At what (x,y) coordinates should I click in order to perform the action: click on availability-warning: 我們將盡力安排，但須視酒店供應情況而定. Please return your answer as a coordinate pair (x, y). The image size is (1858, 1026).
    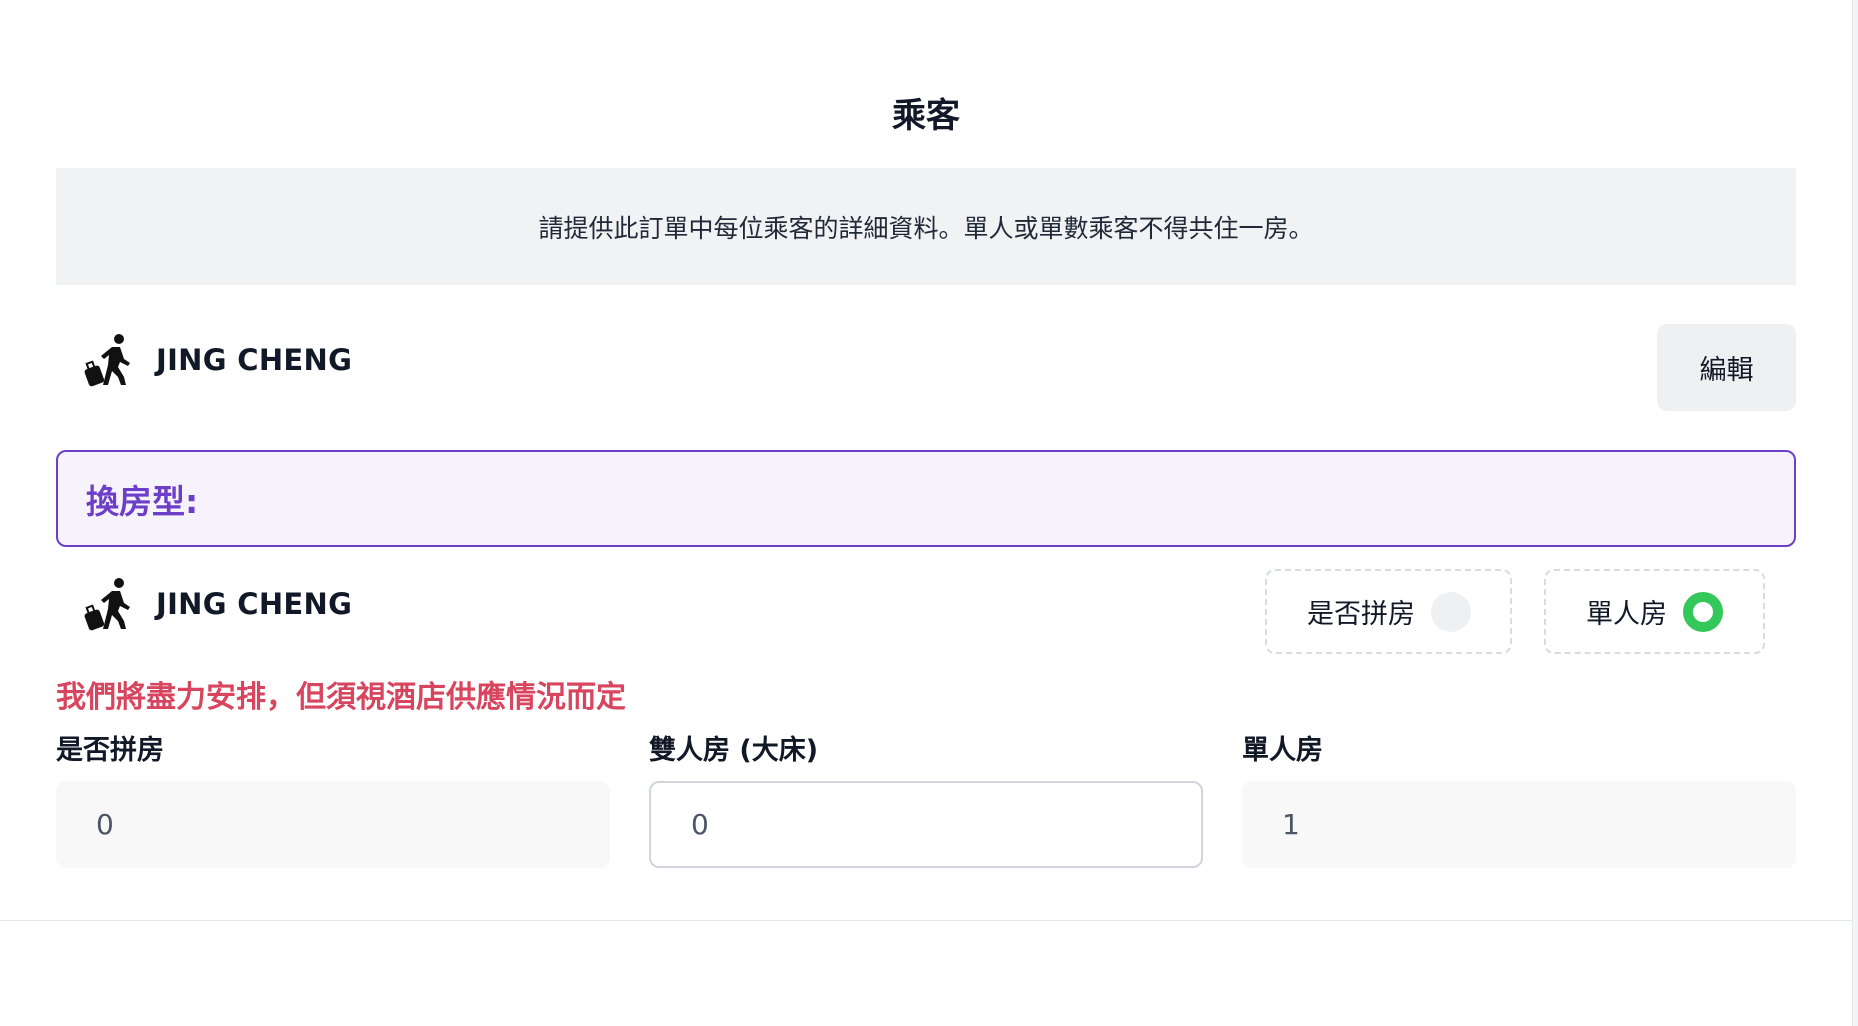
    Looking at the image, I should click on (341, 697).